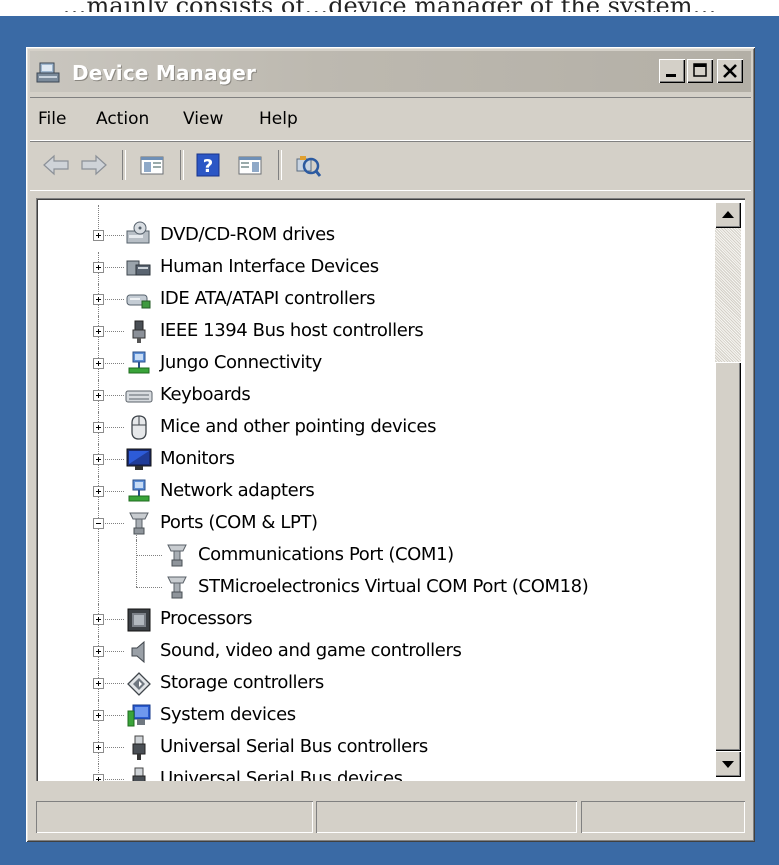 This screenshot has width=779, height=865. Describe the element at coordinates (197, 458) in the screenshot. I see `tree-node-label: Monitors` at that location.